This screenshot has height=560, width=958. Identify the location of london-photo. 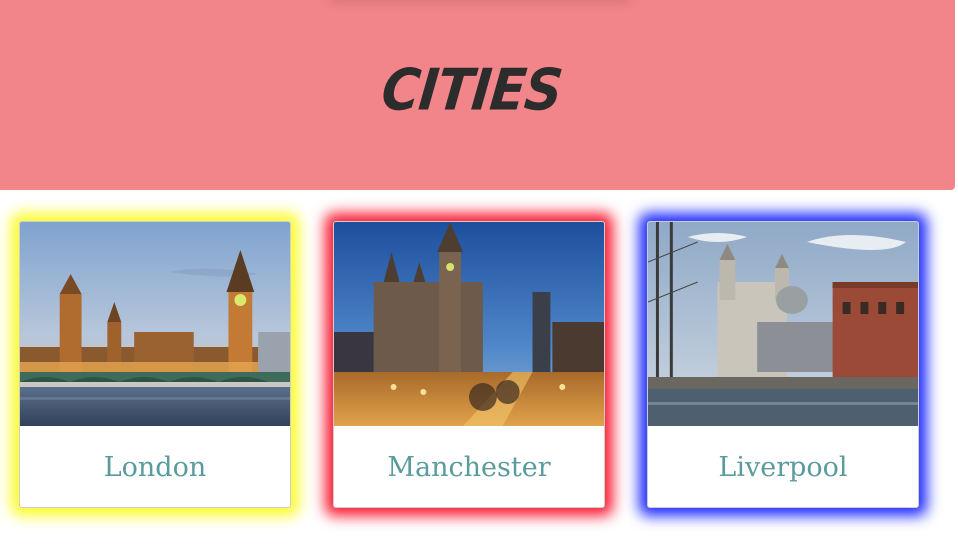
(155, 324).